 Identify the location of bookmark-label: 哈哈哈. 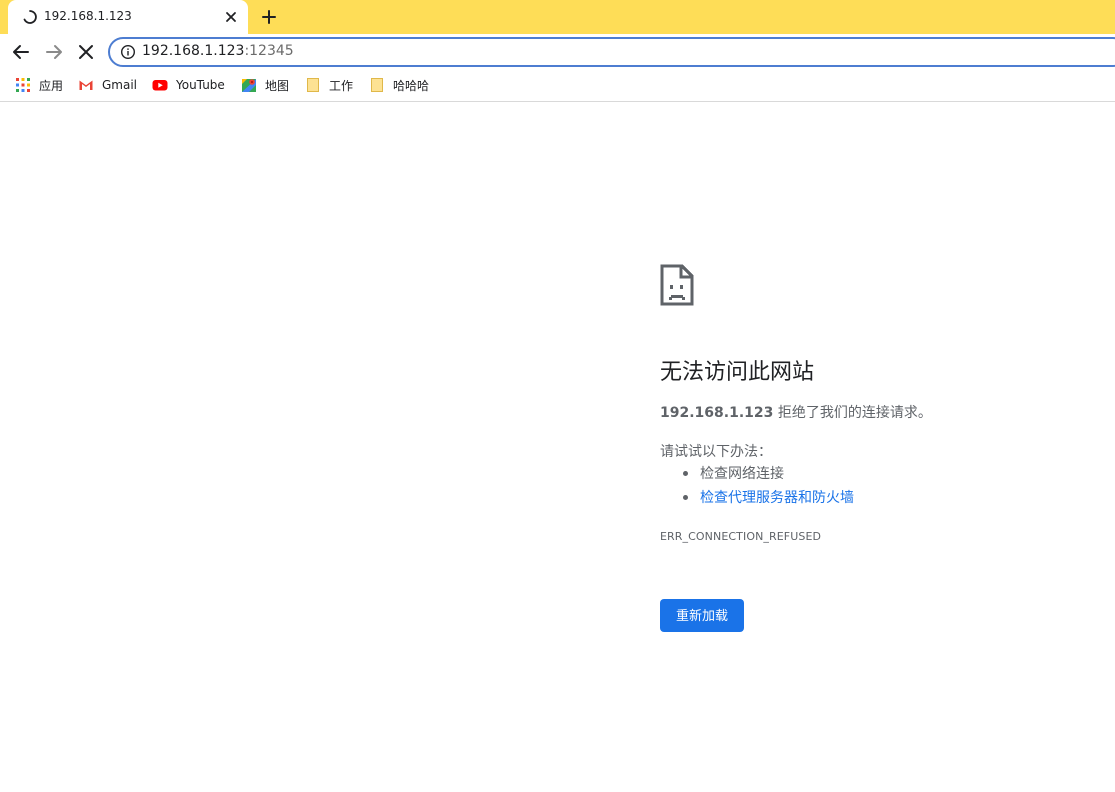
(411, 85).